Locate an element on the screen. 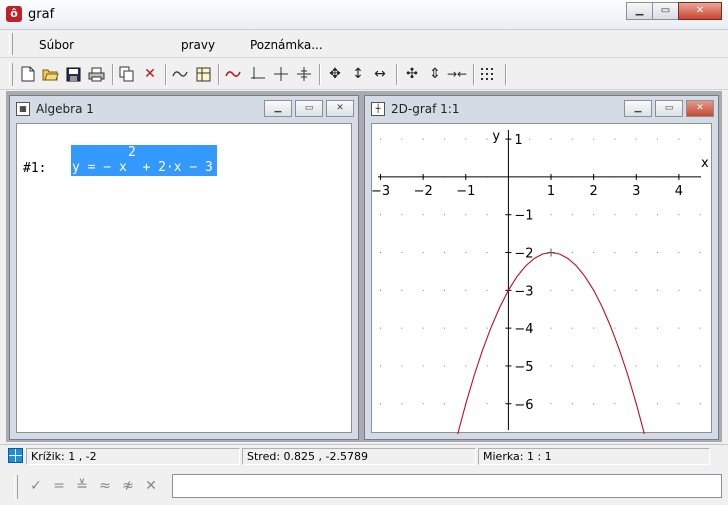 This screenshot has width=728, height=505. curve-icon is located at coordinates (233, 74).